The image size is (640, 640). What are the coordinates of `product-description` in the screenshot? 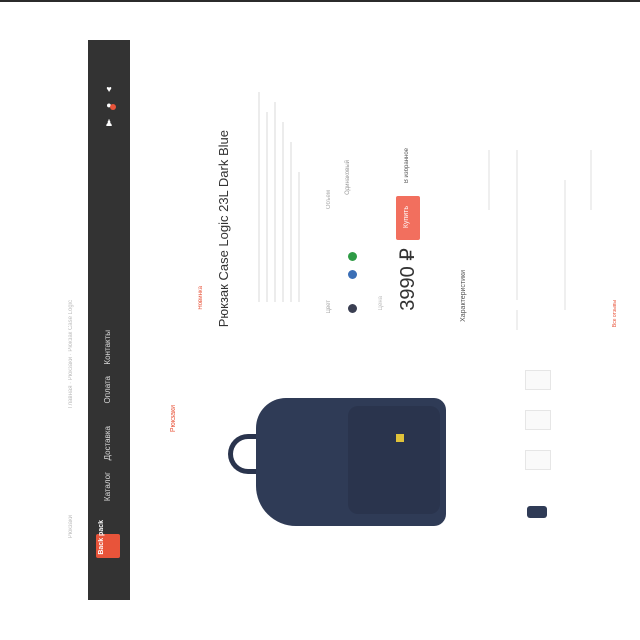 It's located at (288, 192).